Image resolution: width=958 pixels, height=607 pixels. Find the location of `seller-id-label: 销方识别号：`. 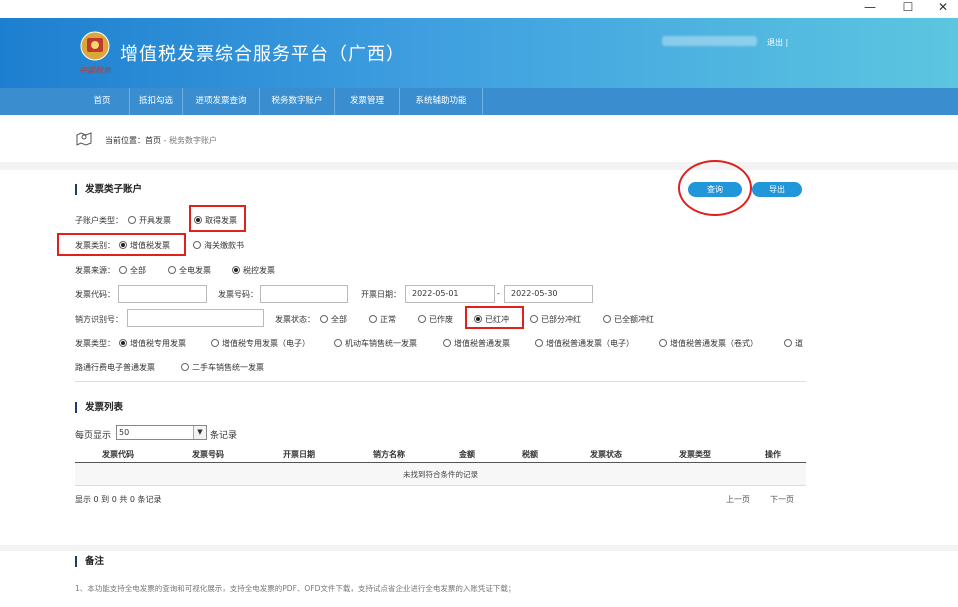

seller-id-label: 销方识别号： is located at coordinates (99, 319).